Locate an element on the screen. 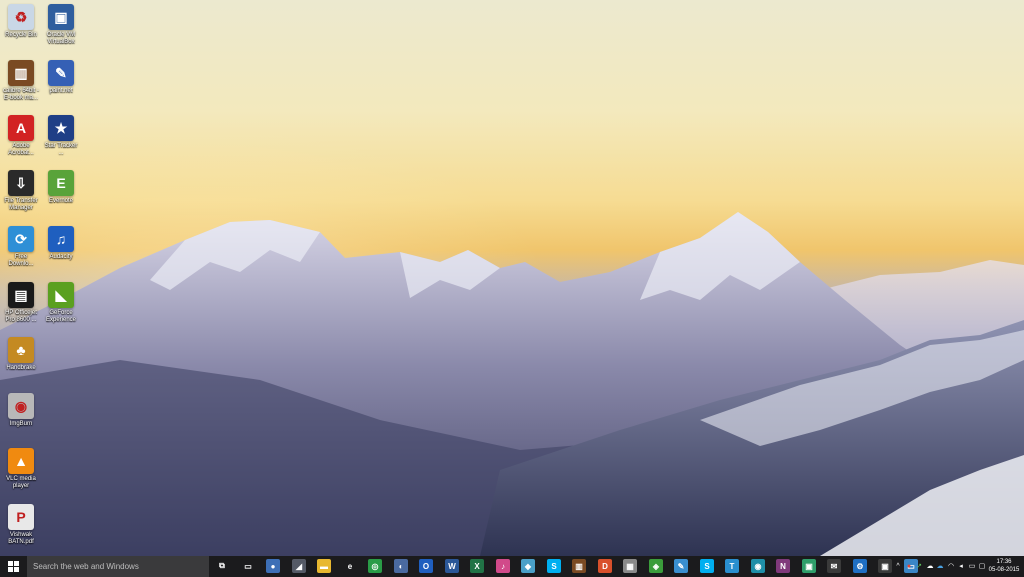 The image size is (1024, 577). clock-time: 17:36 is located at coordinates (1004, 562).